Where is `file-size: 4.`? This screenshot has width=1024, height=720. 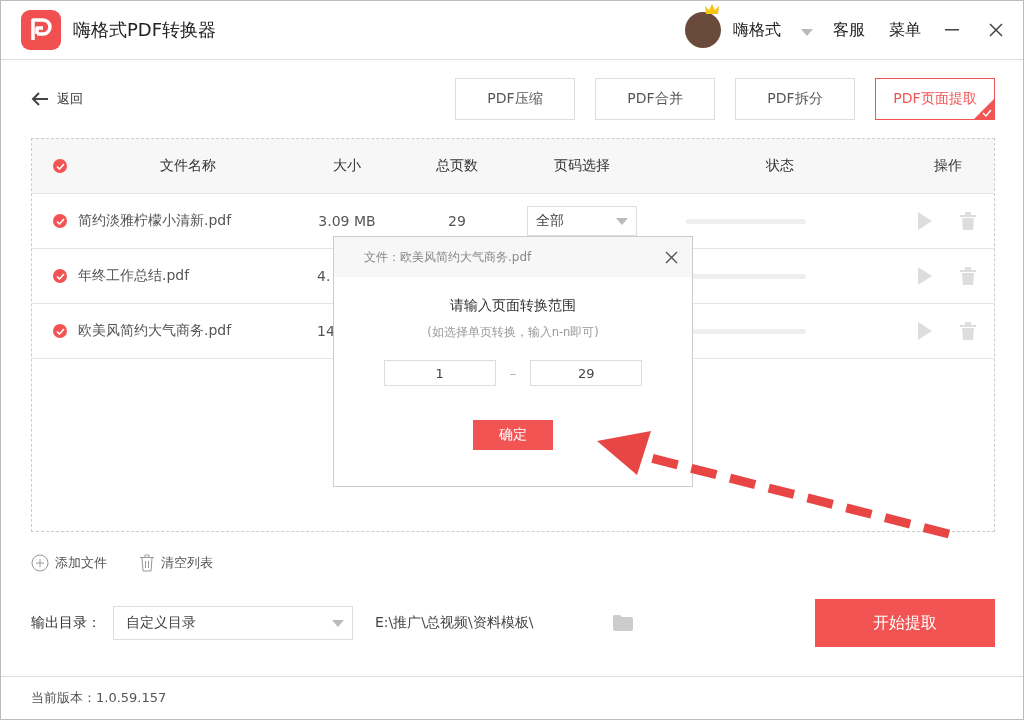 file-size: 4. is located at coordinates (324, 276).